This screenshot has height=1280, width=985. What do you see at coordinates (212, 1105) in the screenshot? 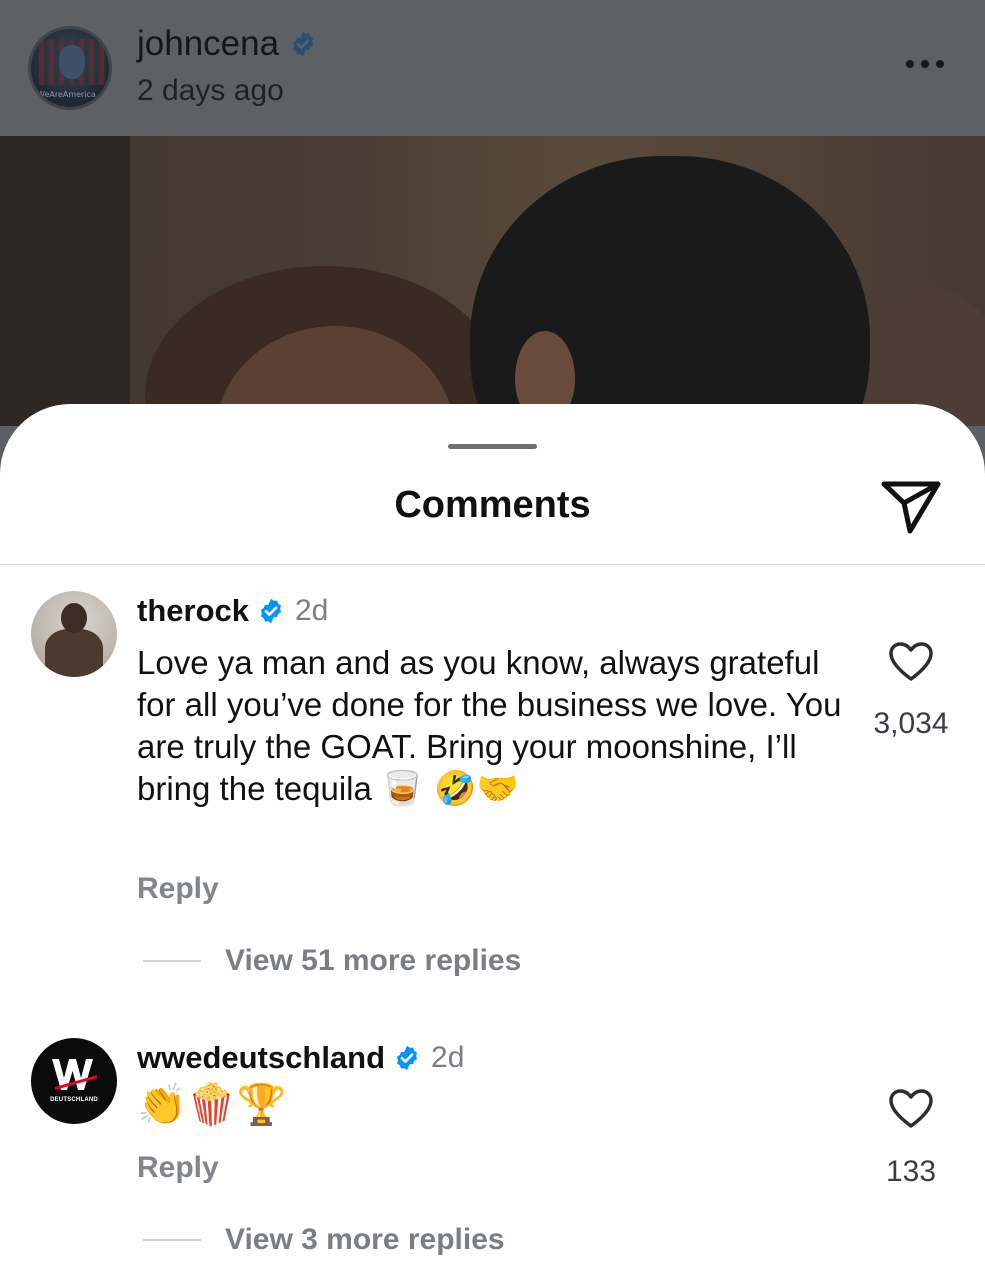
I see `comment-emoji: 👏🍿🏆` at bounding box center [212, 1105].